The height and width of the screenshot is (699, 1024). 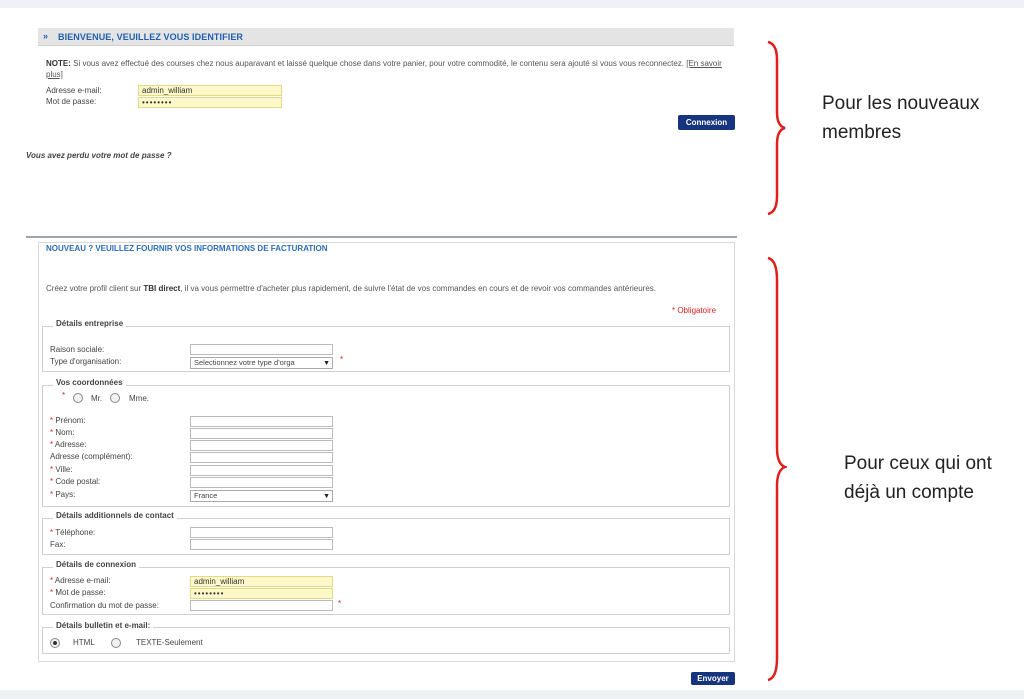 I want to click on country-value: France, so click(x=206, y=495).